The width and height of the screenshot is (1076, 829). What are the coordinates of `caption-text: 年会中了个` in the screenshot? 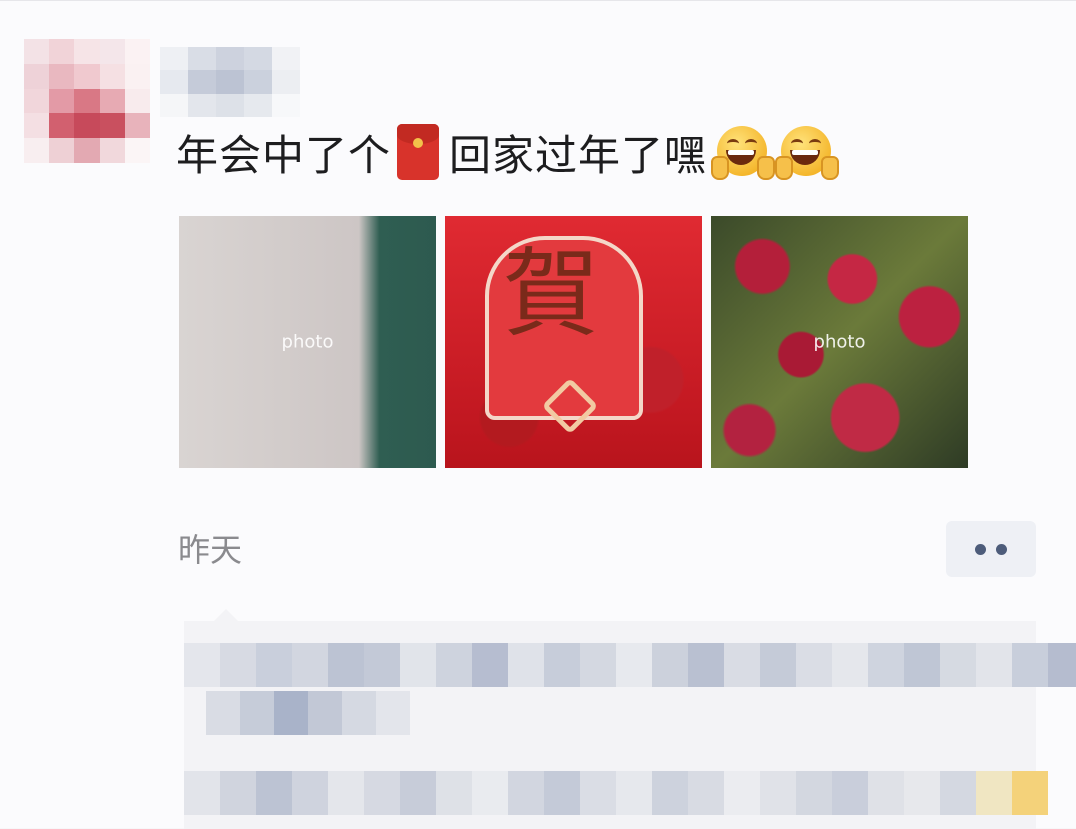 It's located at (284, 155).